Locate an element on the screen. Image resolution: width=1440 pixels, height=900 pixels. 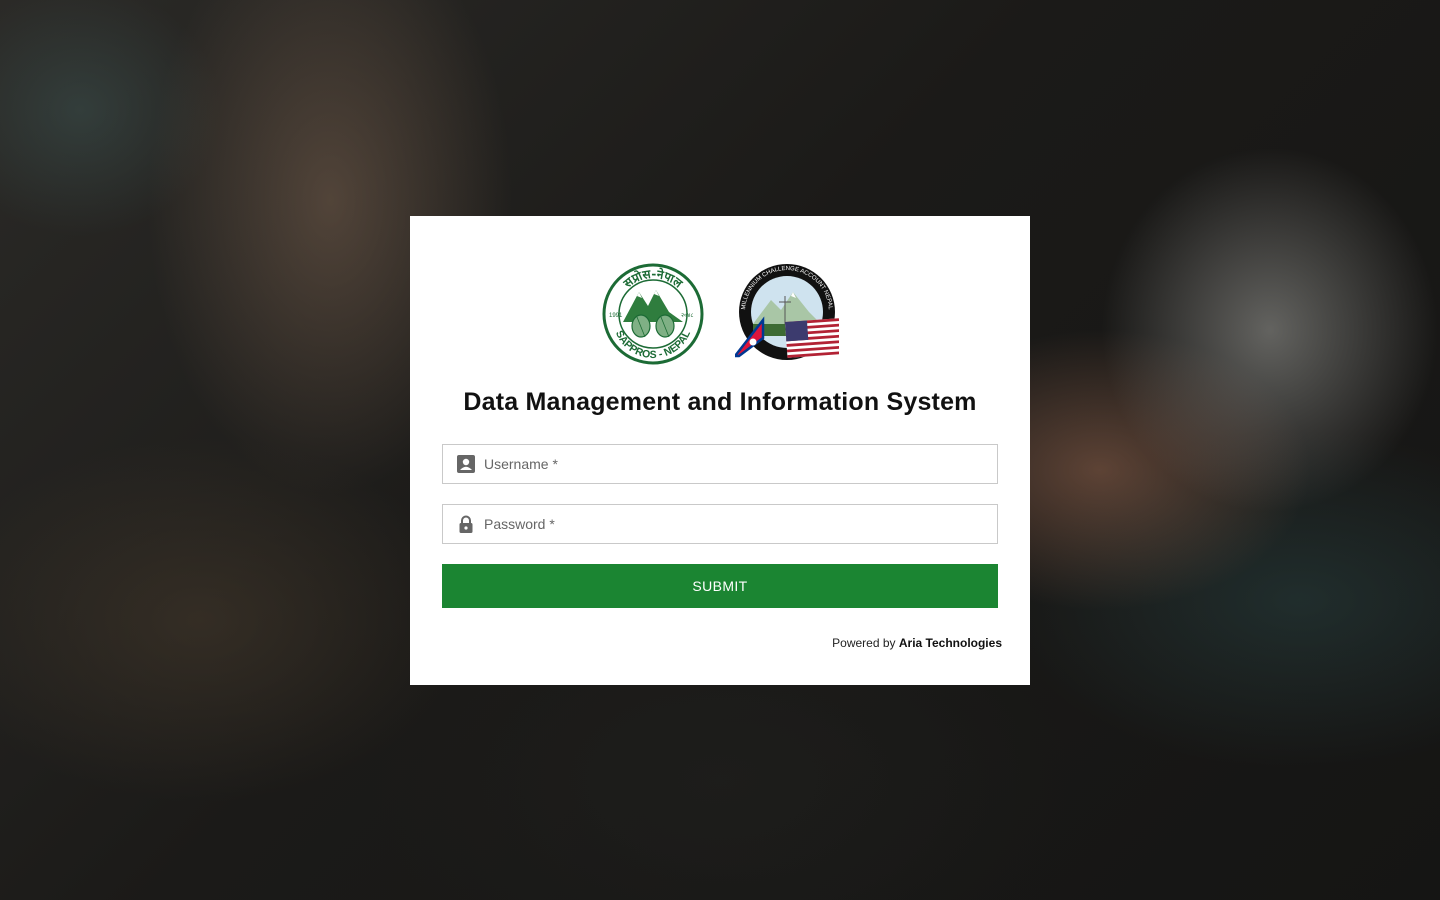
powered-by: Powered by Aria Technologies is located at coordinates (917, 643).